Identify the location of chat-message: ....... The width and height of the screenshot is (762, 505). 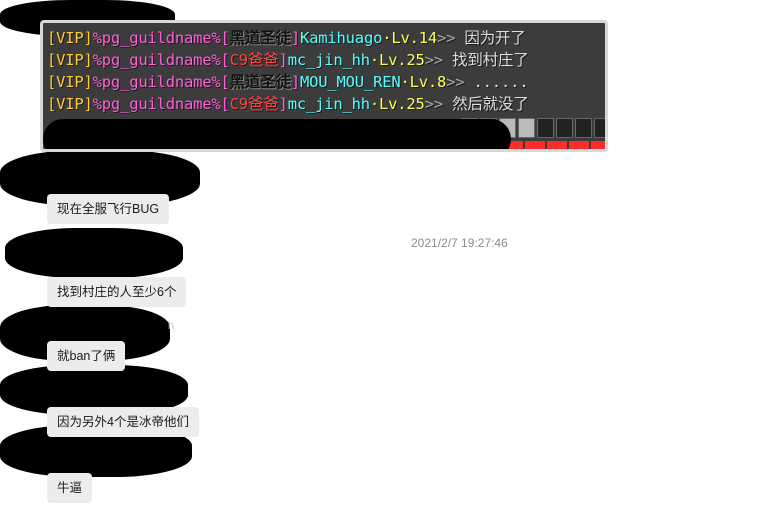
(501, 82).